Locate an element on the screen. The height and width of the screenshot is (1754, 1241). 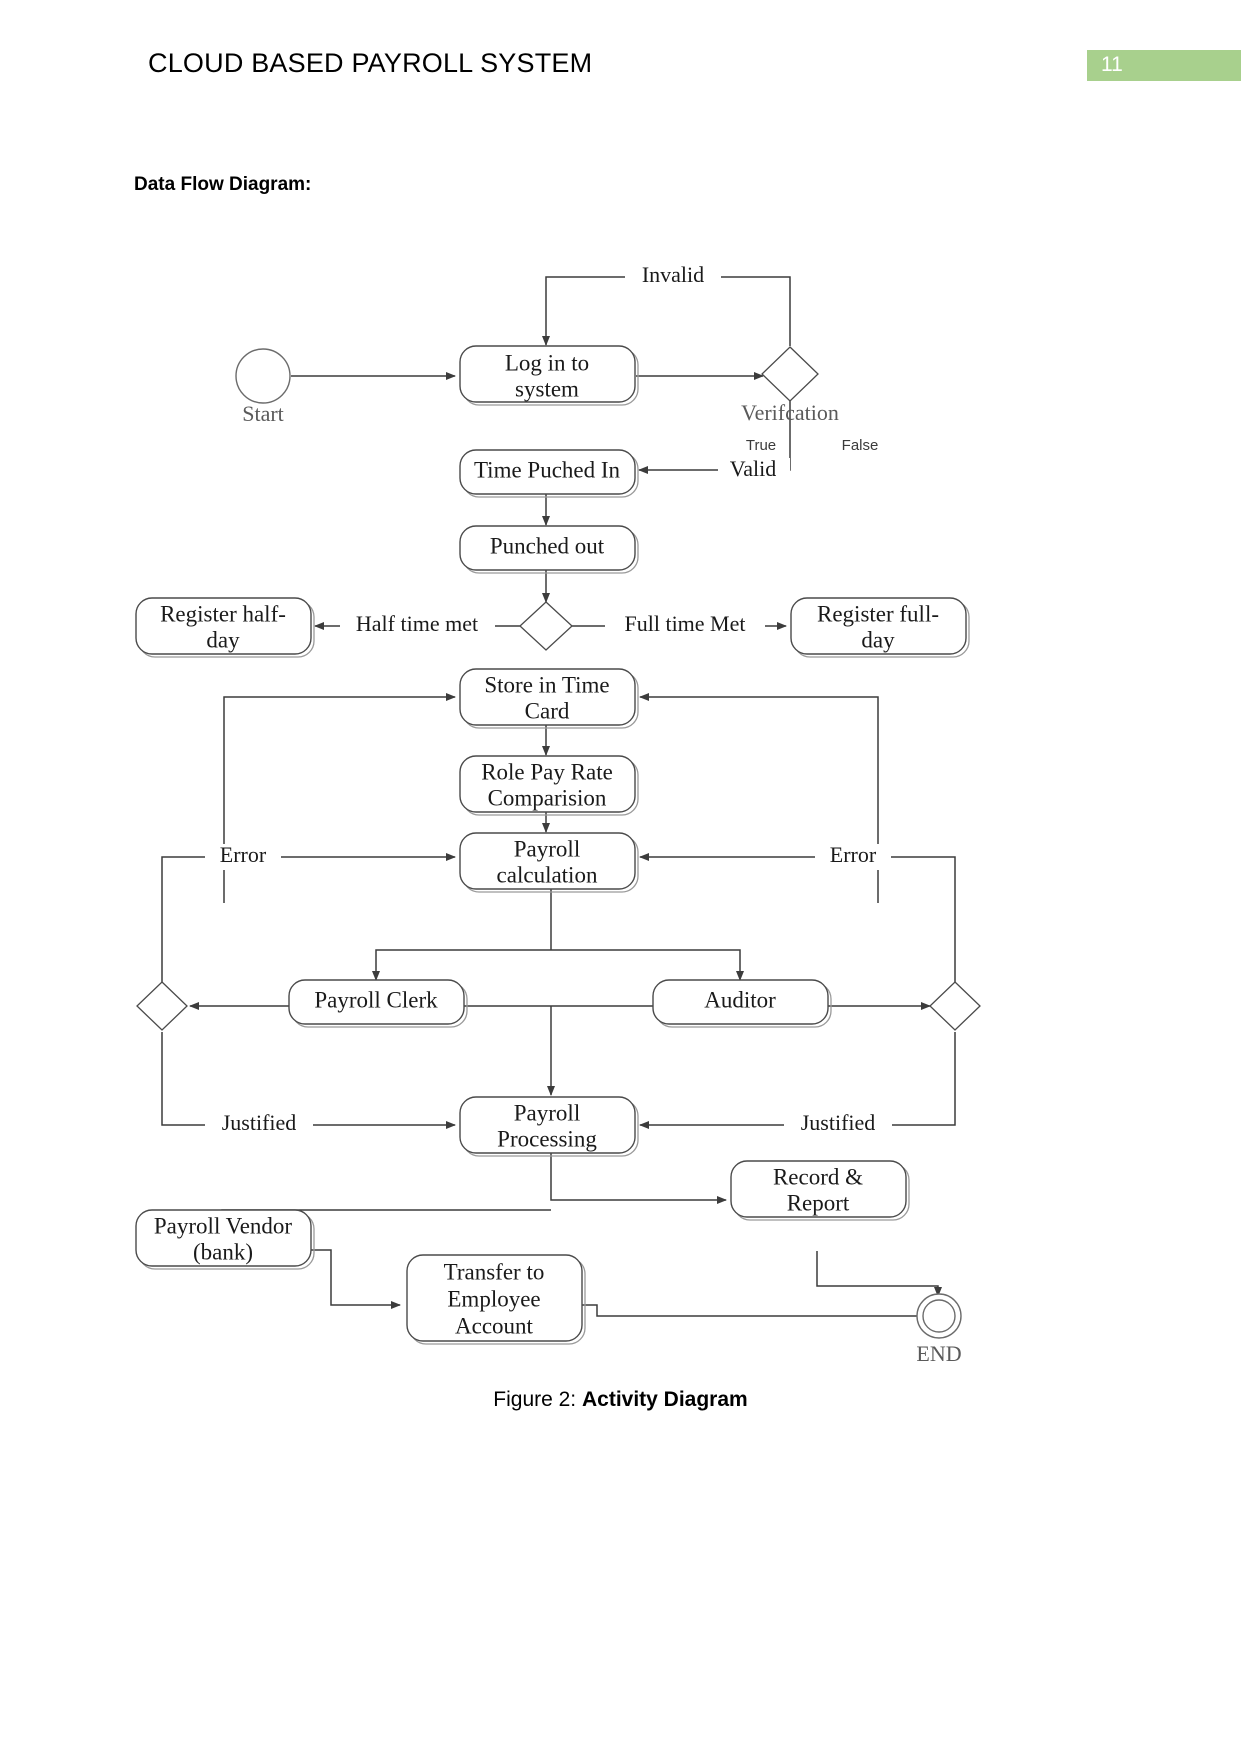
payroll-vendor-label-line1: Payroll Vendor is located at coordinates (223, 1225).